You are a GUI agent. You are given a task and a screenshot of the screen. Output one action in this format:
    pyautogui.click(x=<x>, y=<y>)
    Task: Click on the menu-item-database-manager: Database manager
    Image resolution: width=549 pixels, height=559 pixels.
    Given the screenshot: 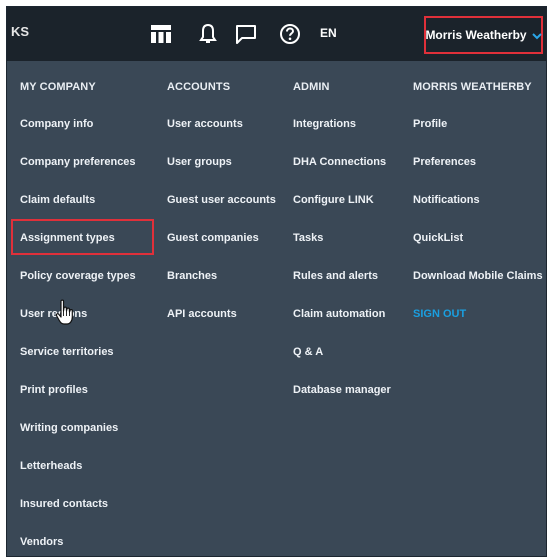 What is the action you would take?
    pyautogui.click(x=342, y=390)
    